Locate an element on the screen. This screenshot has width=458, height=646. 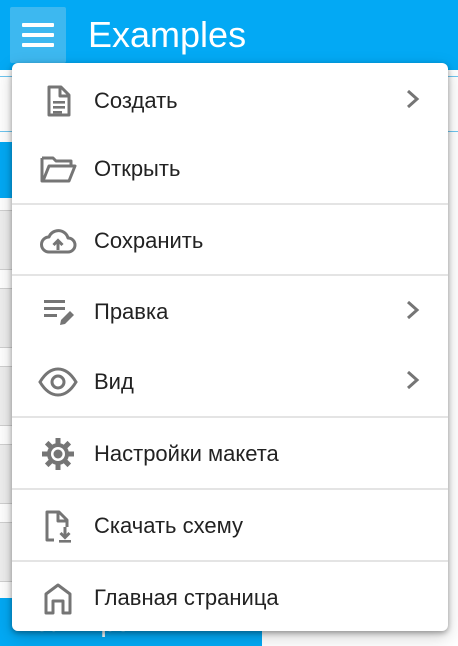
menu-item-create: Создать is located at coordinates (230, 99).